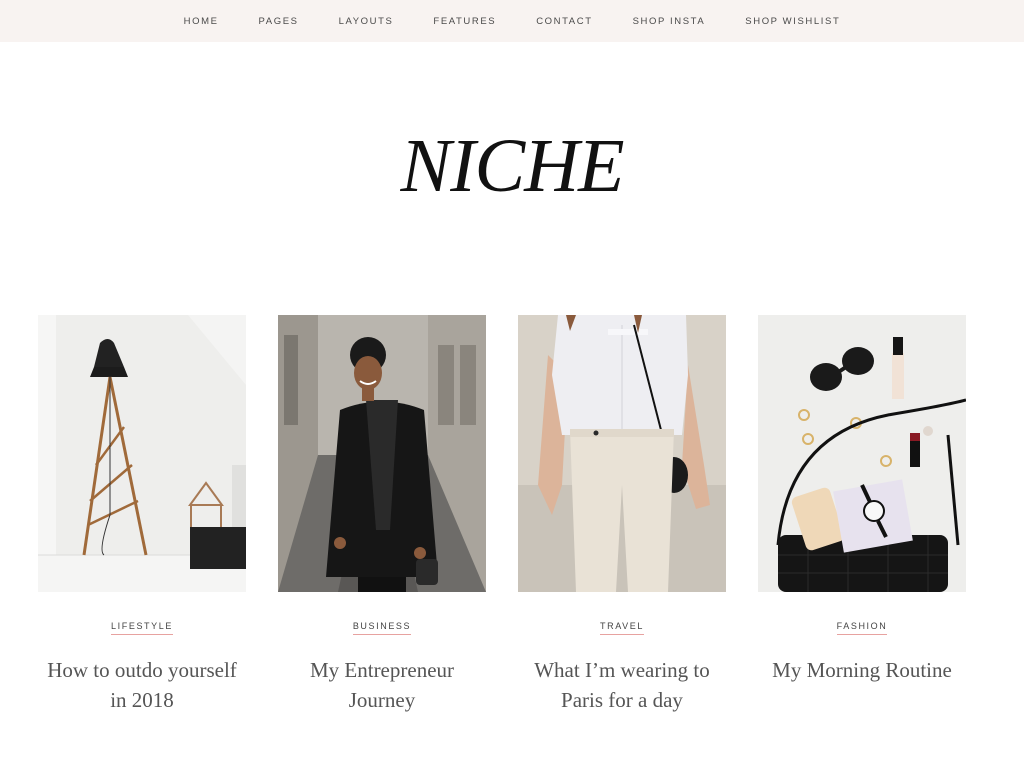 This screenshot has height=760, width=1024. I want to click on nav-item-shop-insta: SHOP INSTA, so click(669, 21).